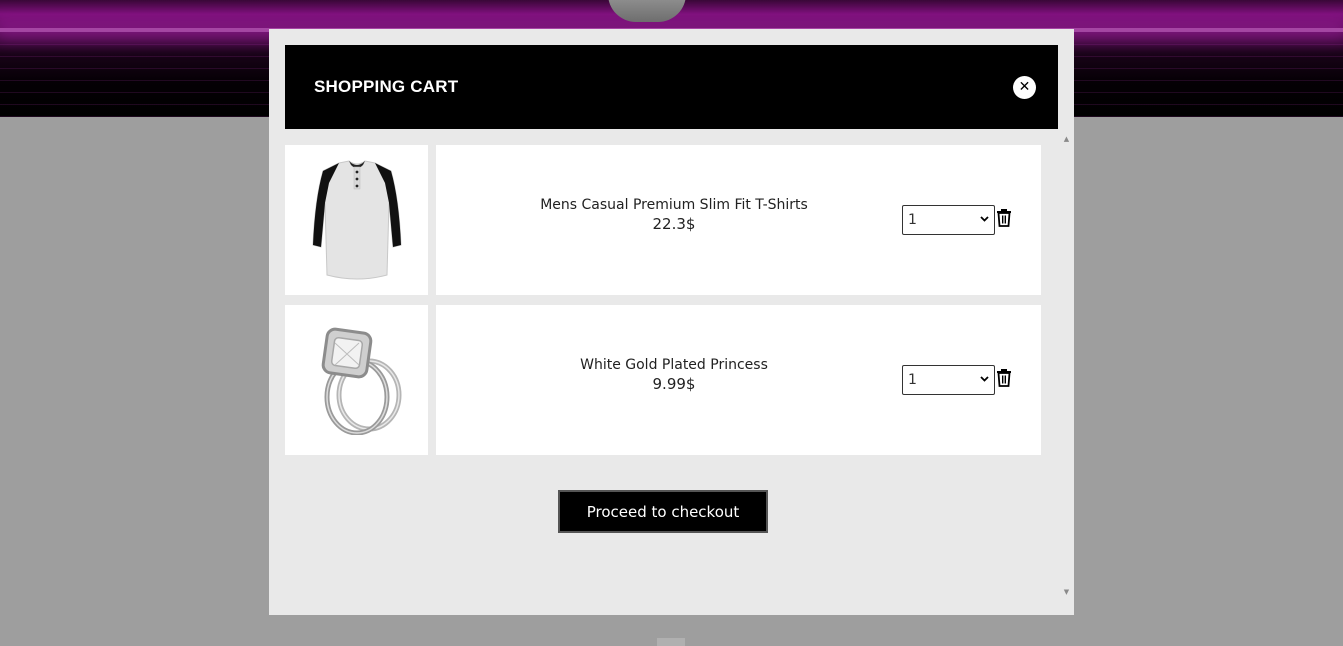 This screenshot has width=1343, height=646. What do you see at coordinates (386, 86) in the screenshot?
I see `modal-title: SHOPPING CART` at bounding box center [386, 86].